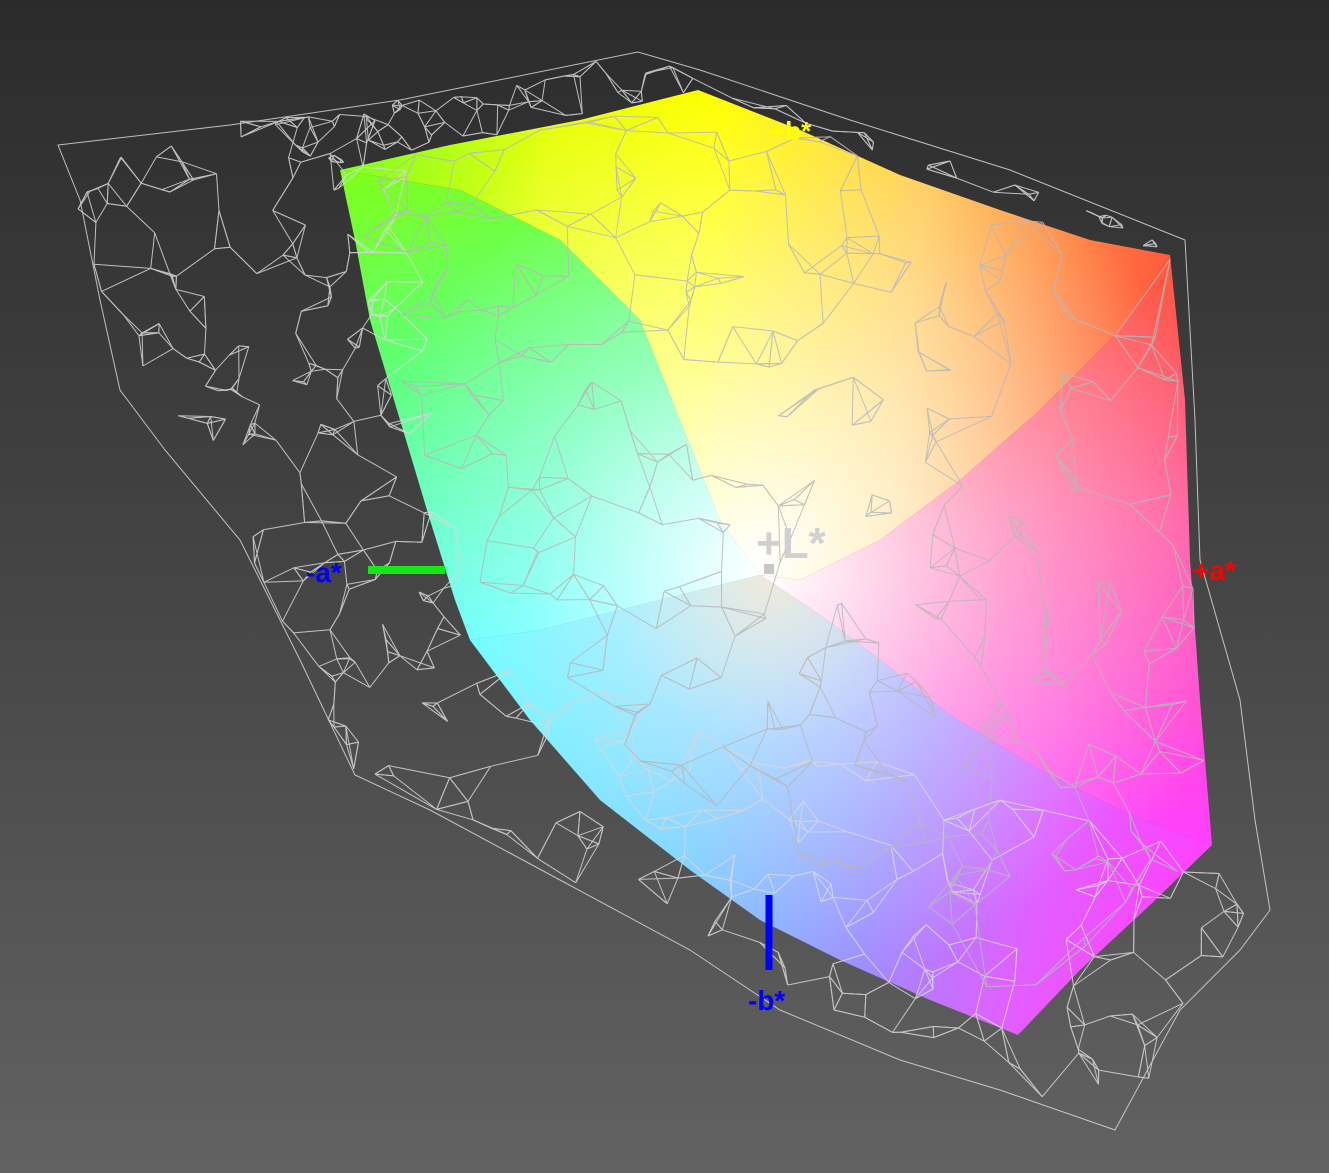 This screenshot has height=1173, width=1329. Describe the element at coordinates (791, 543) in the screenshot. I see `plus-l-axis-label: +L*` at that location.